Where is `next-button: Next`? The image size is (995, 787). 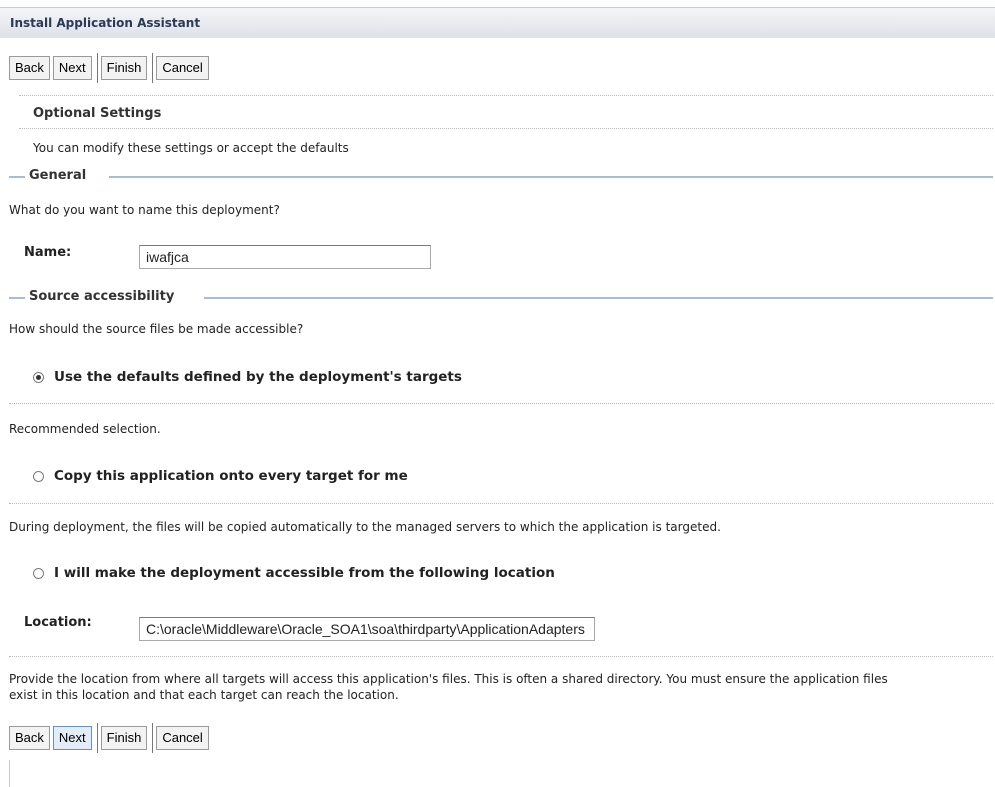 next-button: Next is located at coordinates (72, 68).